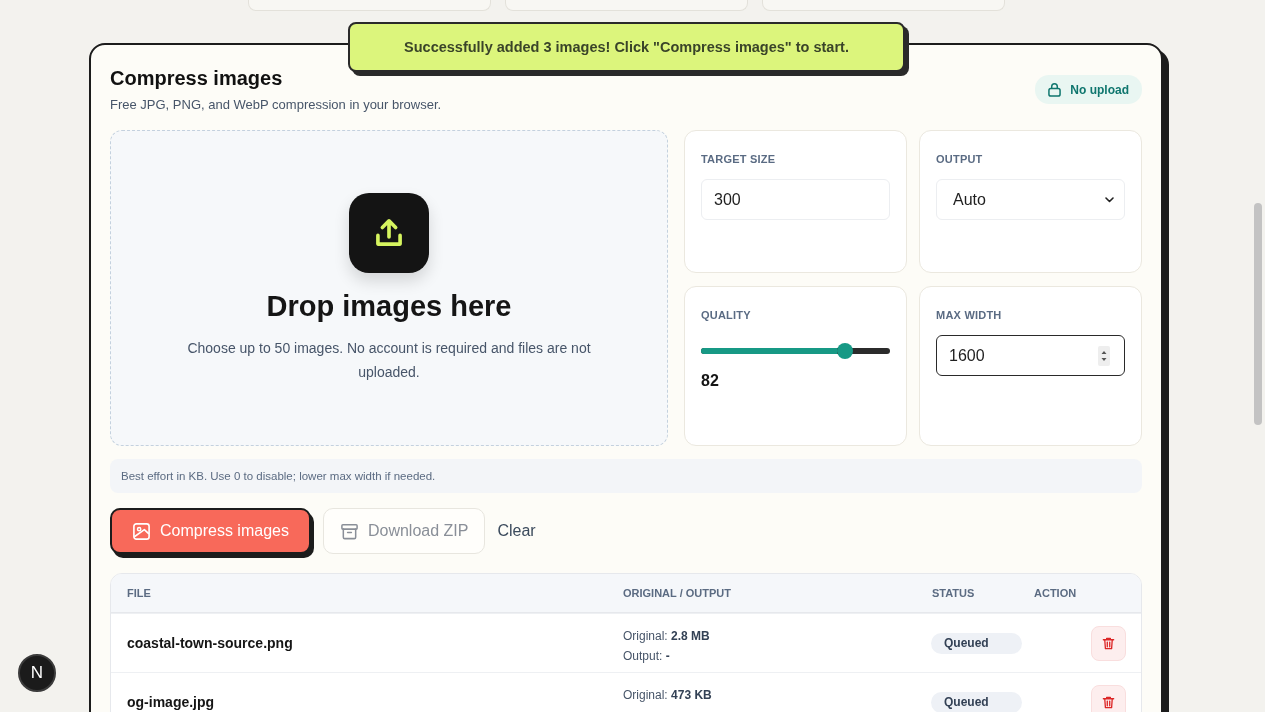 The width and height of the screenshot is (1265, 712). I want to click on original-size: Original: 2.8 MB, so click(666, 636).